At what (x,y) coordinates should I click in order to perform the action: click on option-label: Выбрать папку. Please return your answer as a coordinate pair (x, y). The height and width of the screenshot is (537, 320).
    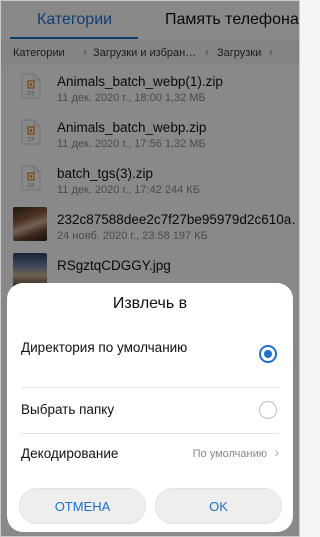
    Looking at the image, I should click on (68, 409).